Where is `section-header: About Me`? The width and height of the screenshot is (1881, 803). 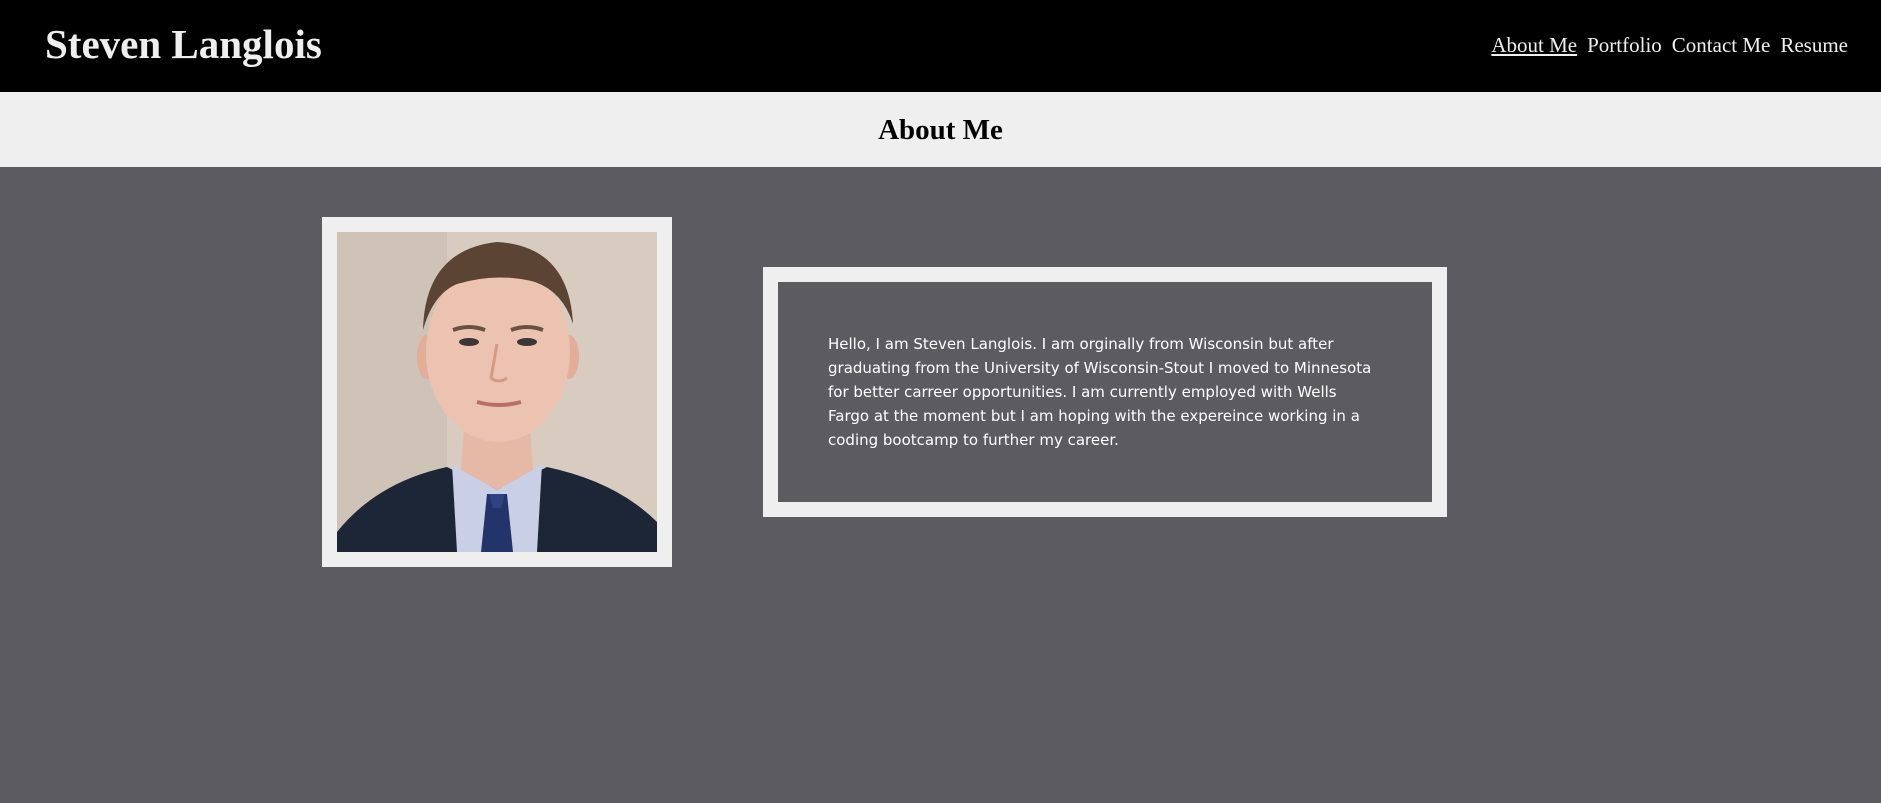
section-header: About Me is located at coordinates (940, 129).